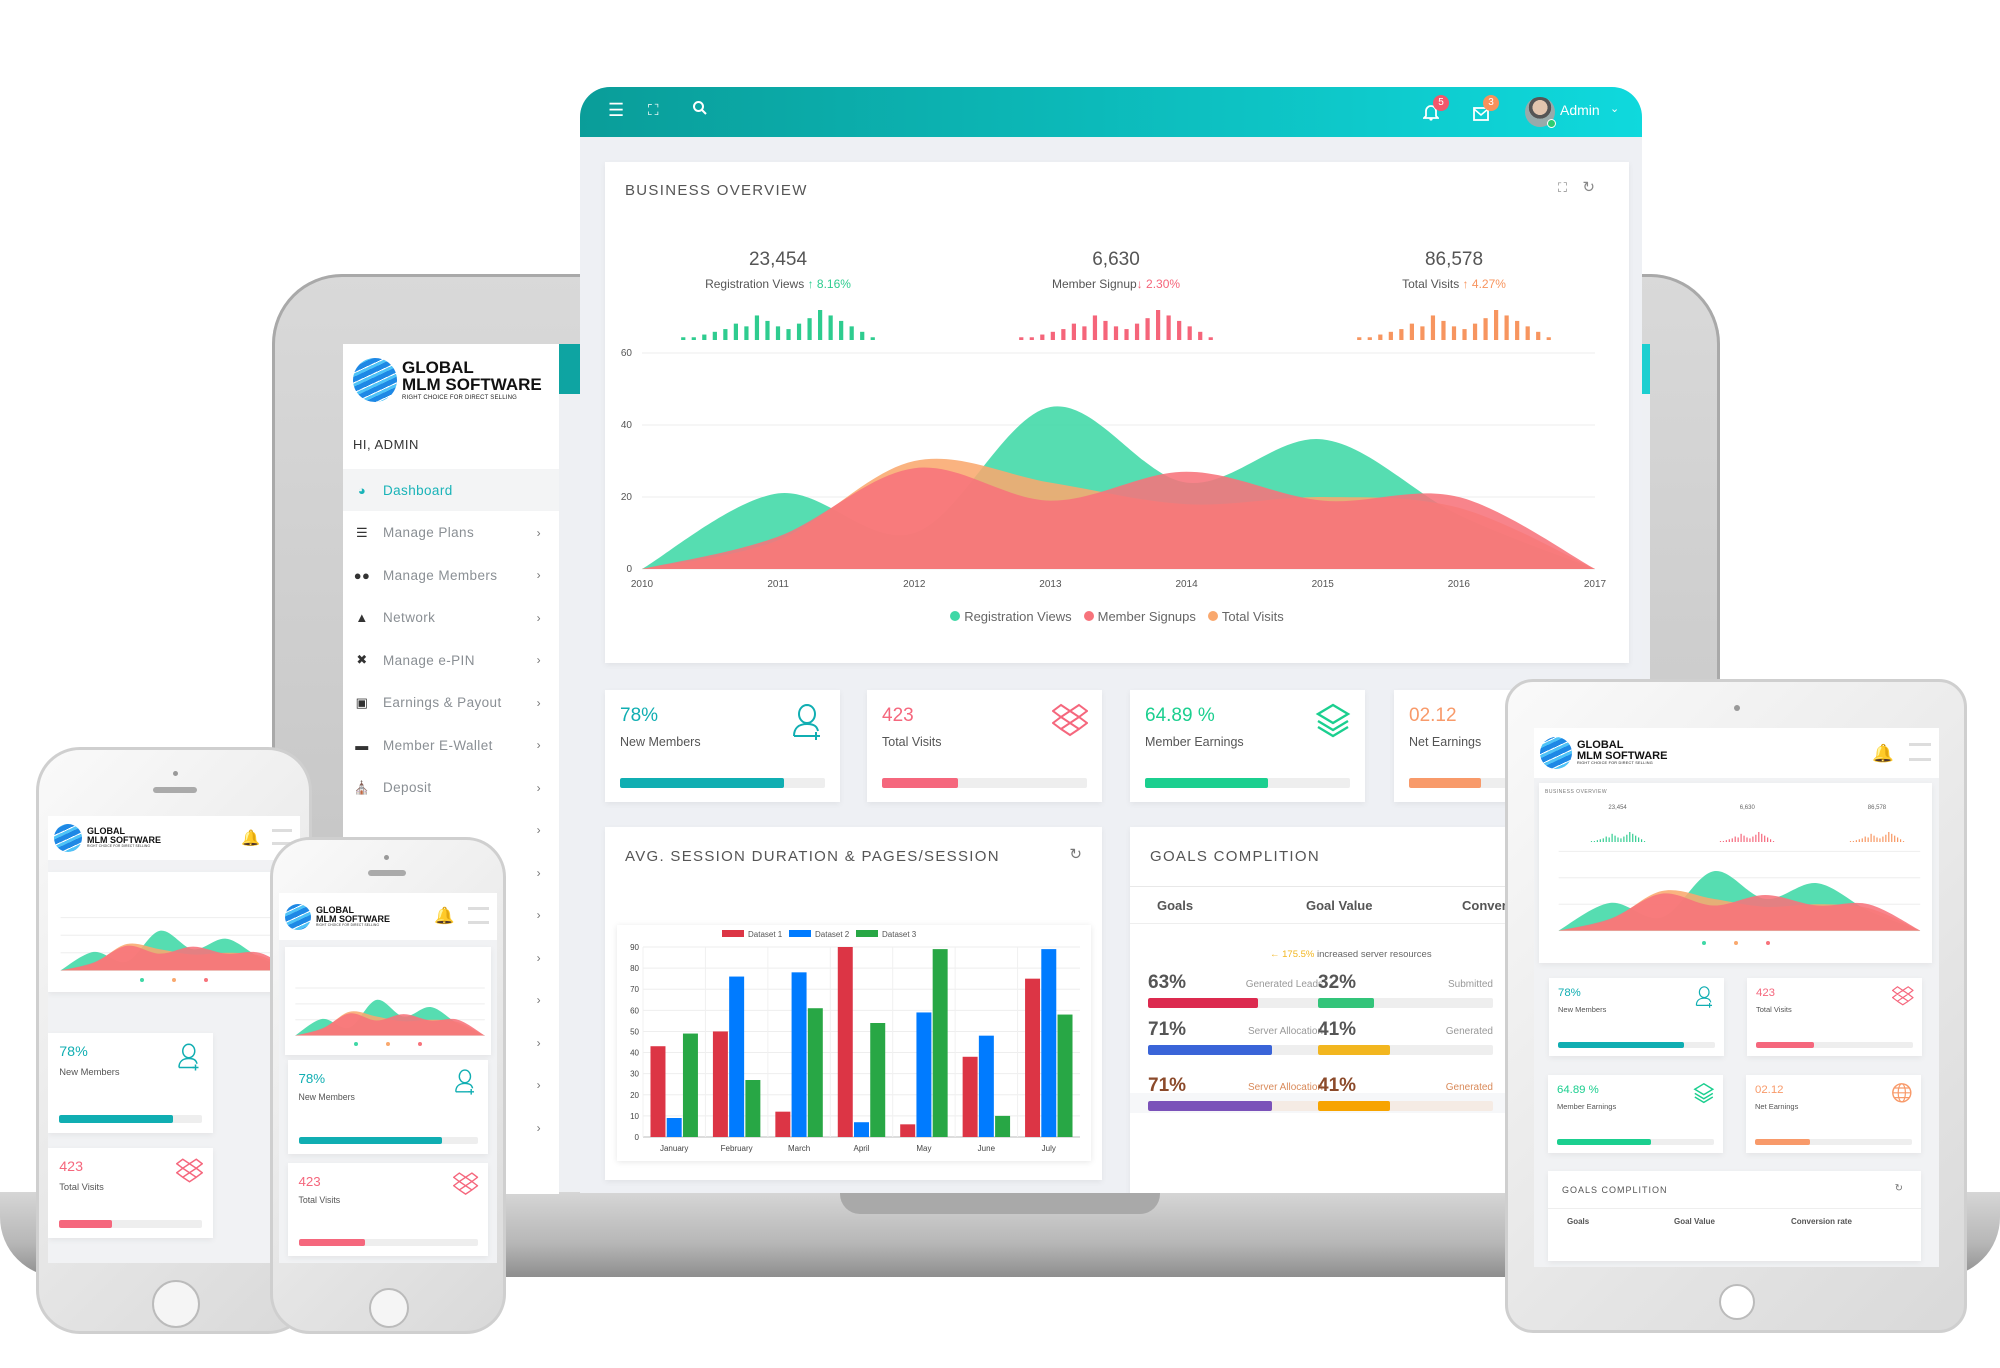 The width and height of the screenshot is (2000, 1368). I want to click on stat-label-row: Member Signup↓ 2.30%, so click(1116, 284).